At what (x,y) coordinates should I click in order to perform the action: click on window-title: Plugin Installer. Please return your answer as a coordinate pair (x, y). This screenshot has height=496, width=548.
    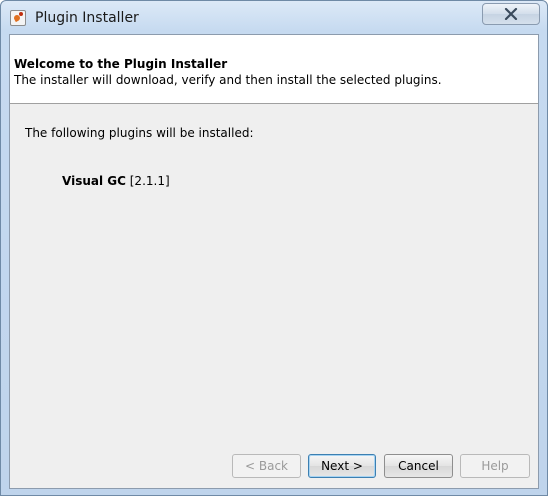
    Looking at the image, I should click on (87, 18).